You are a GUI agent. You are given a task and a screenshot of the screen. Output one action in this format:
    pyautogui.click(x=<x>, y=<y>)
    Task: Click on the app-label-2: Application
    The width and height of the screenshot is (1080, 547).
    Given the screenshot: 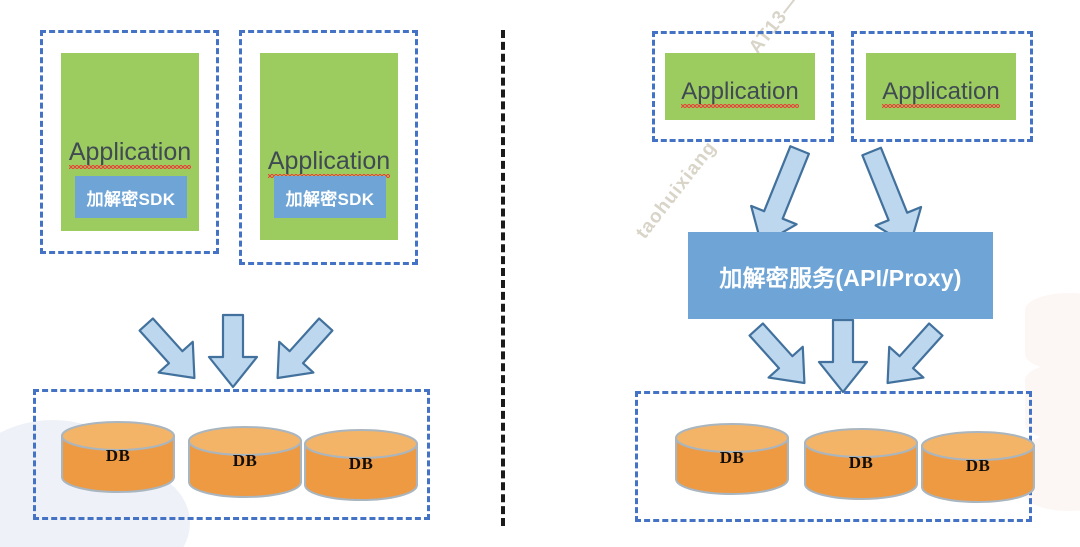 What is the action you would take?
    pyautogui.click(x=329, y=162)
    